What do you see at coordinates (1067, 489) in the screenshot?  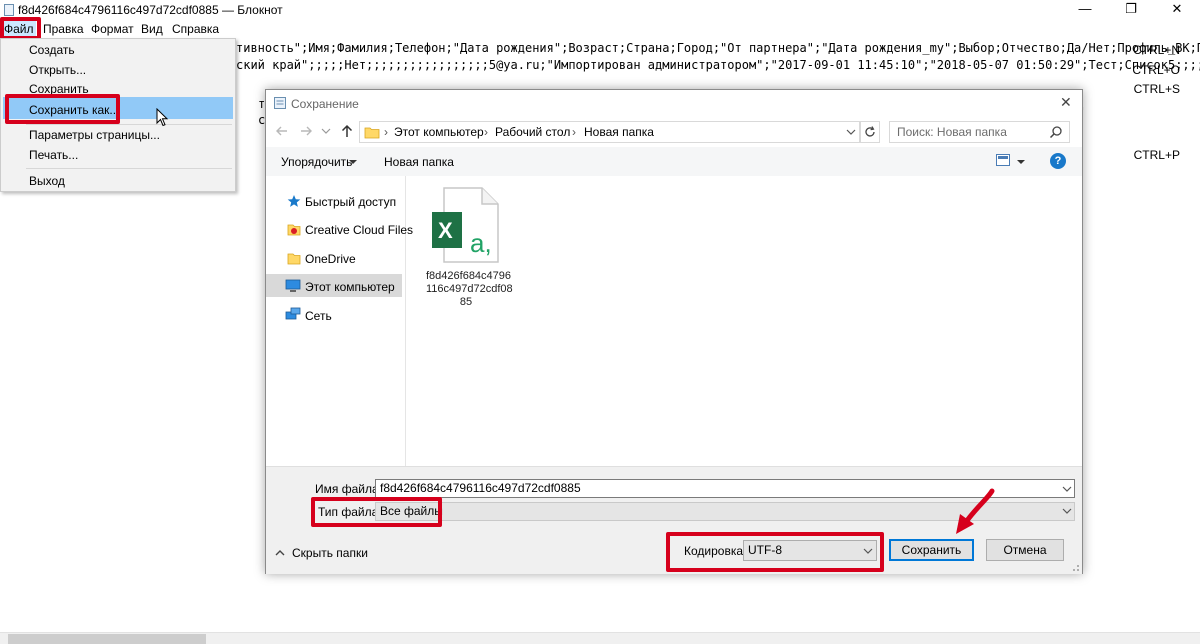 I see `filename-dropdown-icon` at bounding box center [1067, 489].